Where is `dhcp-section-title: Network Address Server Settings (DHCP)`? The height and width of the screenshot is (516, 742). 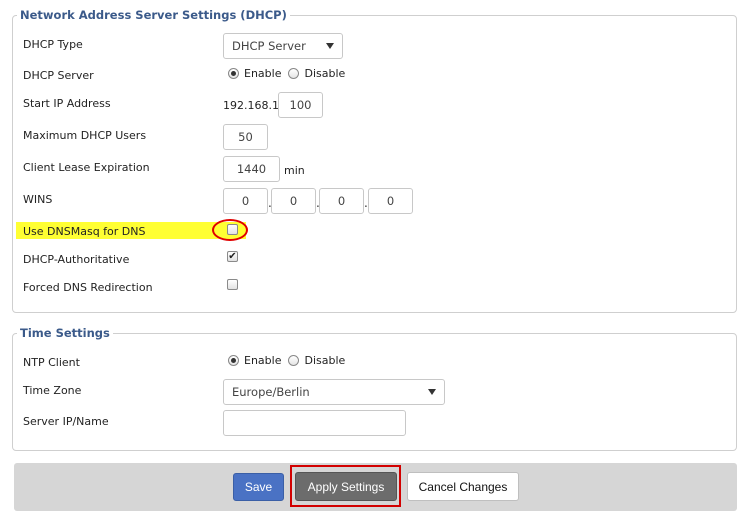 dhcp-section-title: Network Address Server Settings (DHCP) is located at coordinates (153, 15).